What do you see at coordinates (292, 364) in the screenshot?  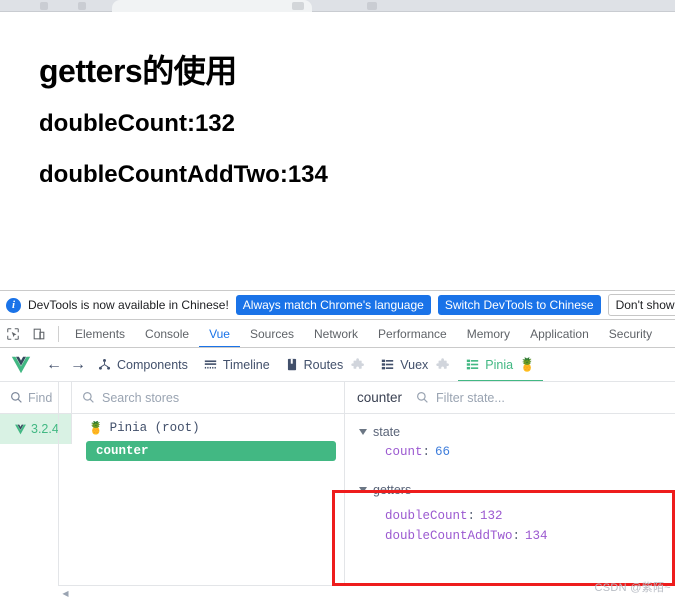 I see `routes-book-icon` at bounding box center [292, 364].